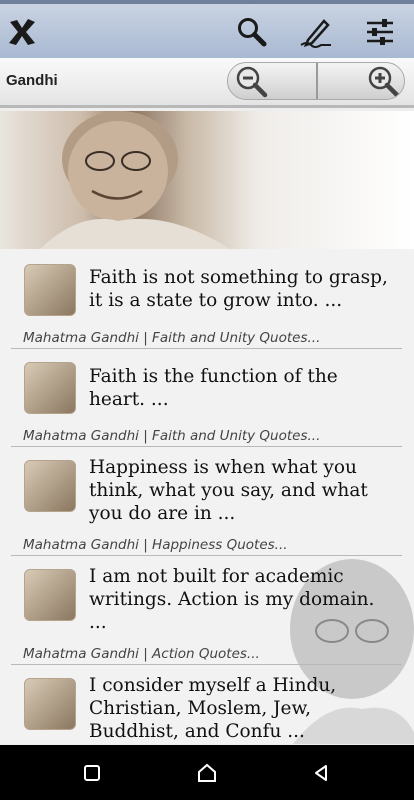 This screenshot has width=414, height=800. Describe the element at coordinates (207, 83) in the screenshot. I see `title-bar: Gandhi` at that location.